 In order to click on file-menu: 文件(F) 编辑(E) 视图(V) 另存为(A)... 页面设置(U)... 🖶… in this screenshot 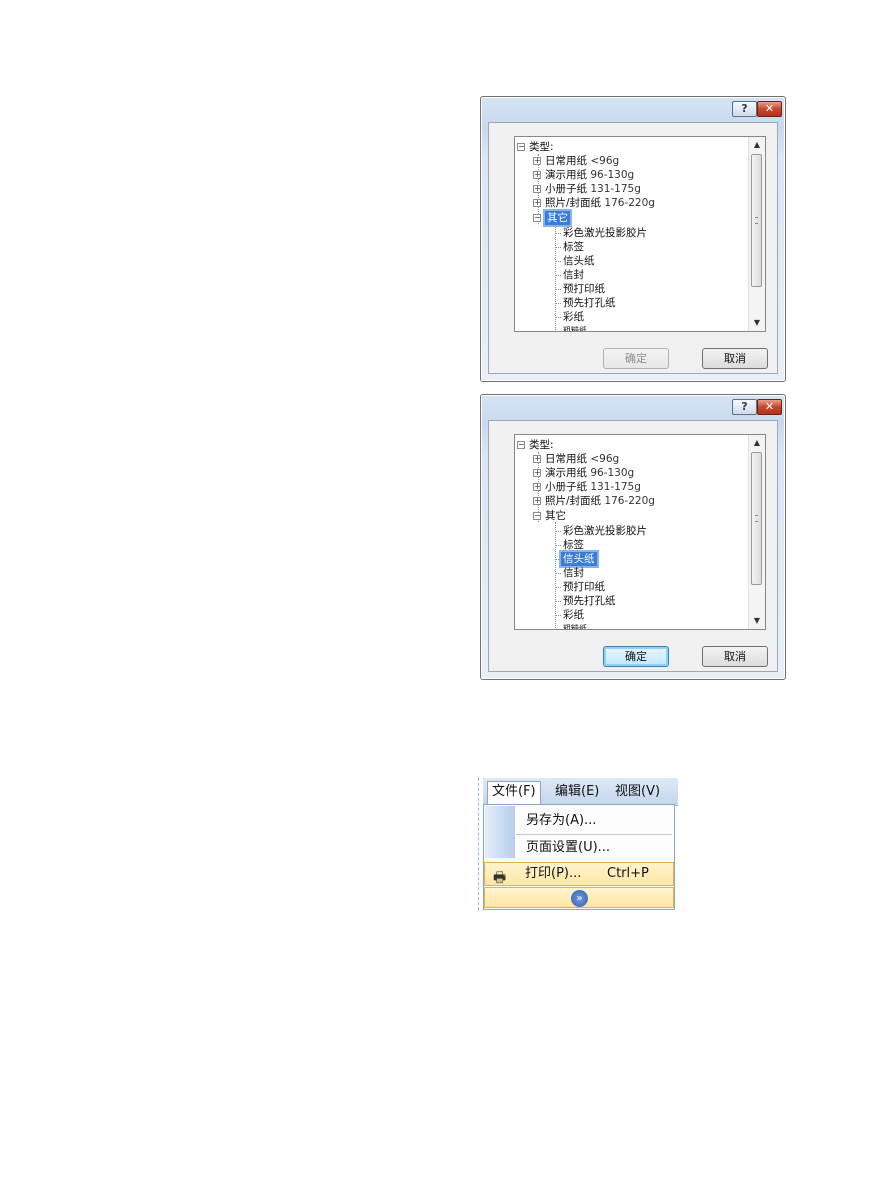, I will do `click(580, 844)`.